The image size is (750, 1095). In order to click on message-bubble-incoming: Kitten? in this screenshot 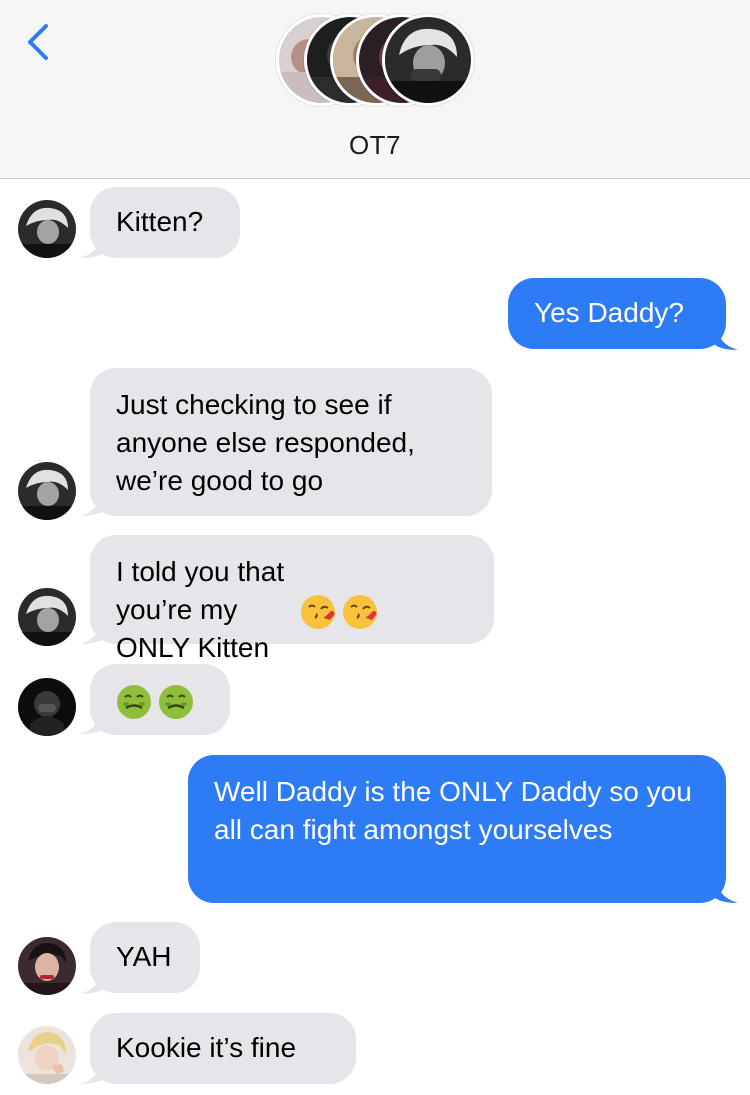, I will do `click(165, 222)`.